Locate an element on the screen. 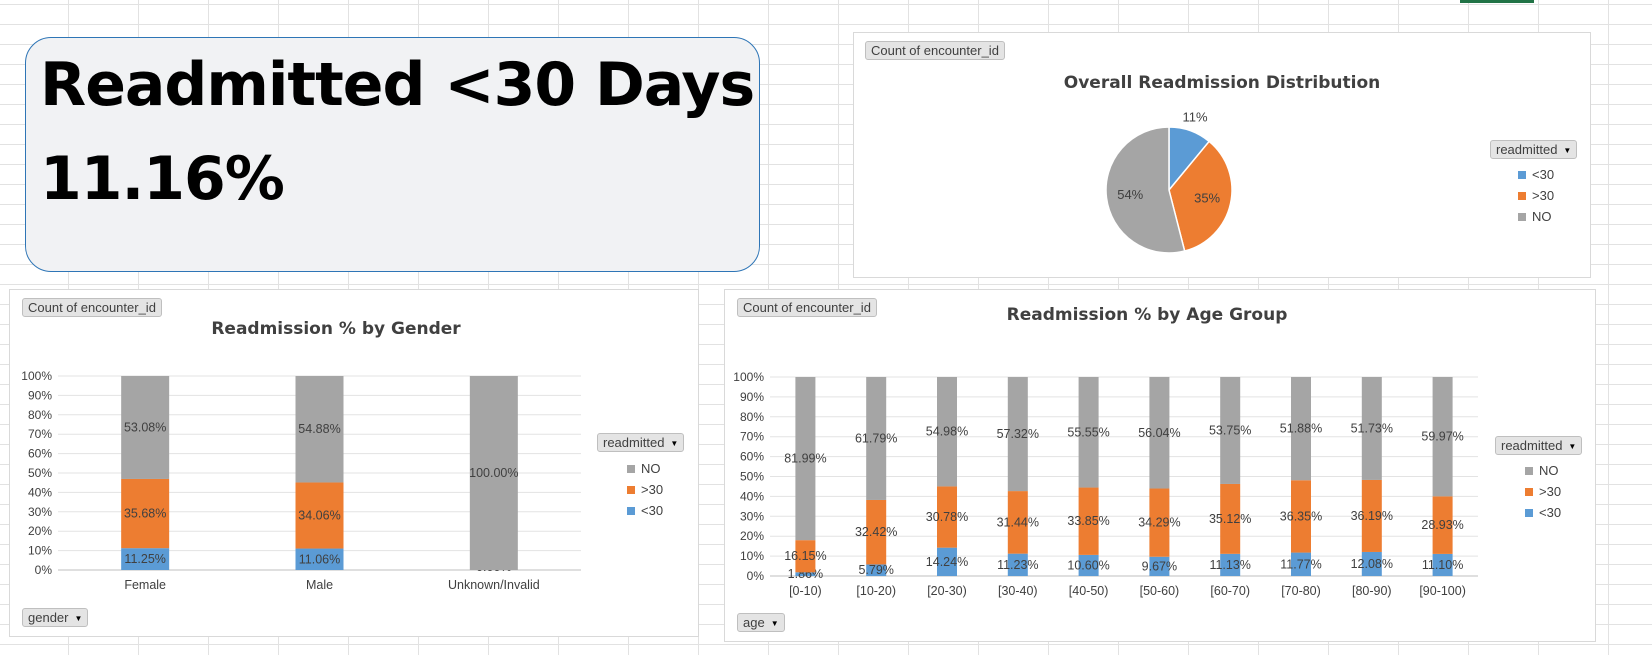 This screenshot has height=655, width=1652. pie-data-label: 54% is located at coordinates (1130, 194).